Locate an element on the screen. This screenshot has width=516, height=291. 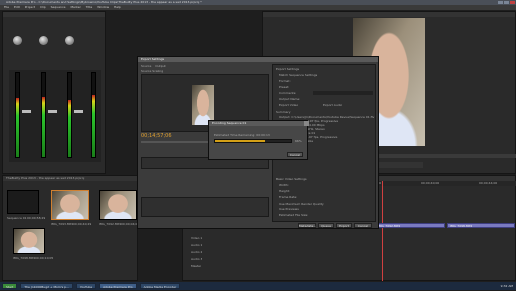
tab-source: Source is located at coordinates (146, 66).